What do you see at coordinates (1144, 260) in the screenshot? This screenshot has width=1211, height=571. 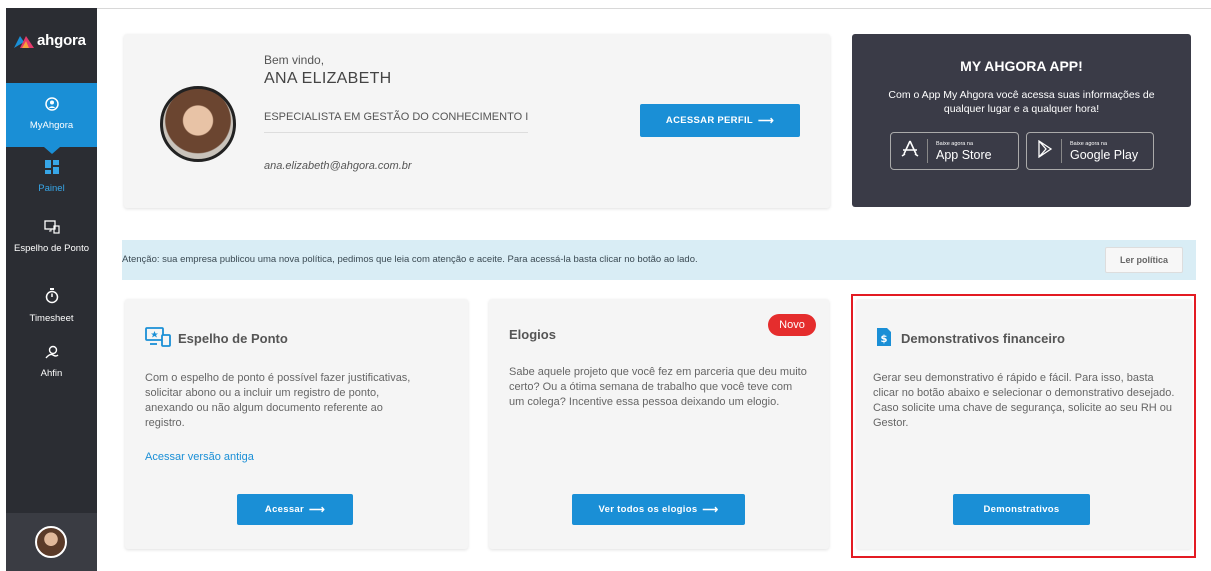 I see `read-policy-button: Ler política` at bounding box center [1144, 260].